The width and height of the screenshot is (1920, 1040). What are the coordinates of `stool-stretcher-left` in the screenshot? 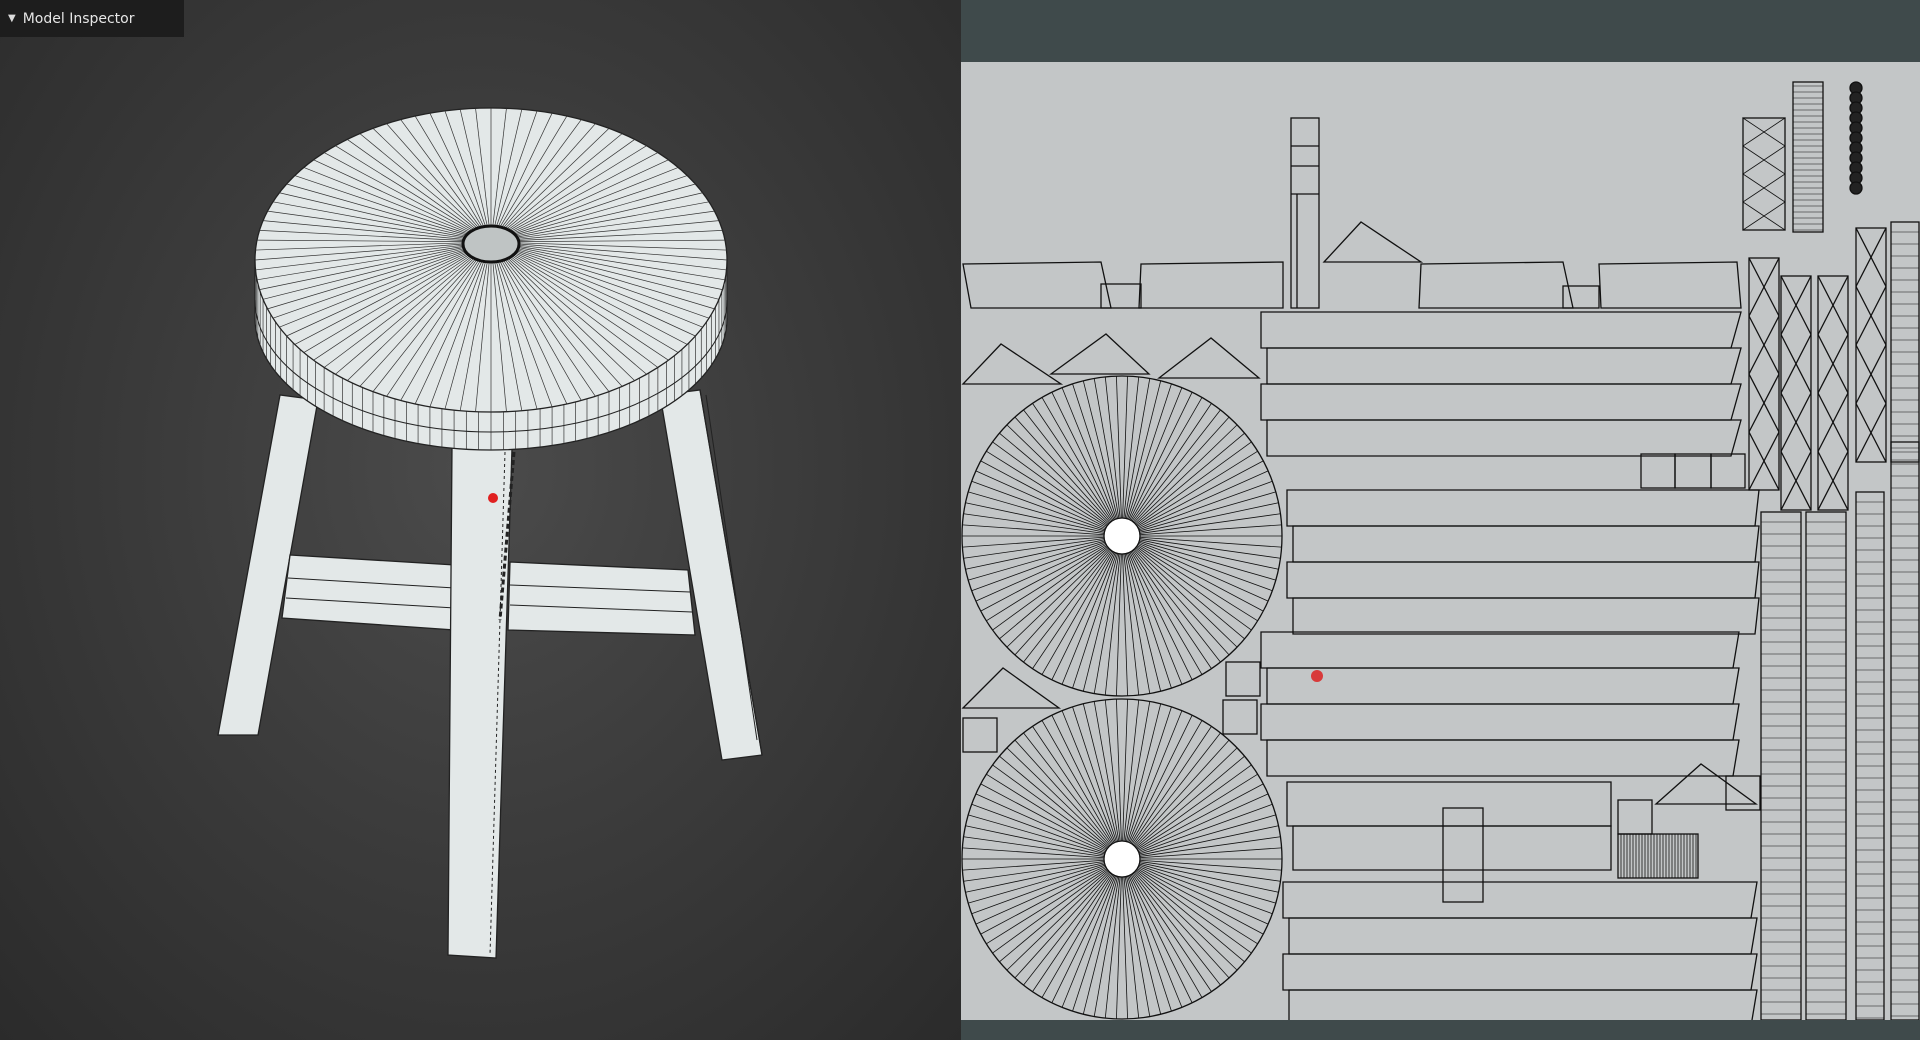 It's located at (368, 592).